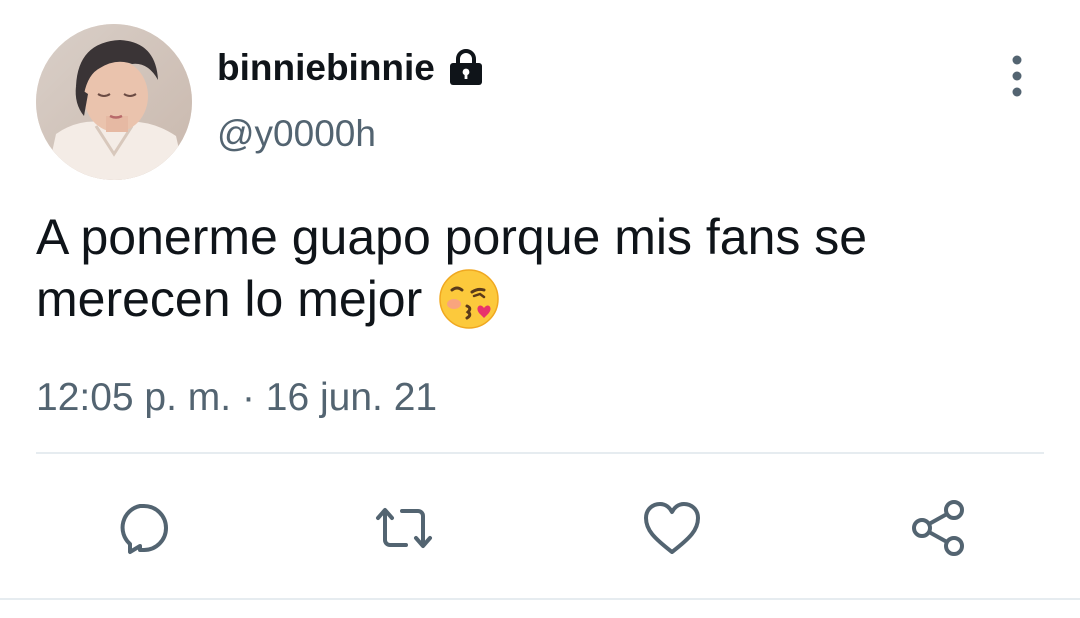  I want to click on heart-icon, so click(672, 528).